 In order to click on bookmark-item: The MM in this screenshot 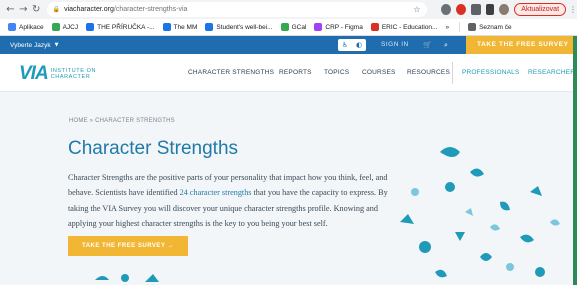, I will do `click(180, 27)`.